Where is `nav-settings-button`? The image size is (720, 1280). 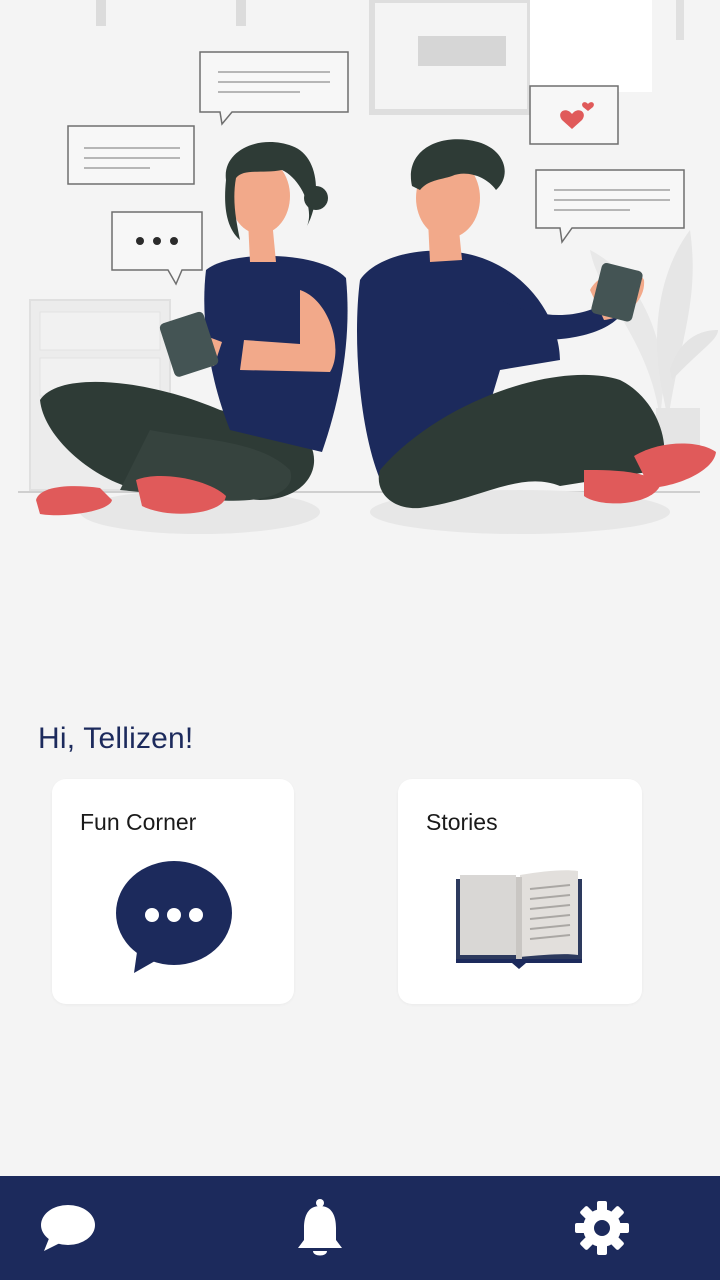
nav-settings-button is located at coordinates (602, 1228).